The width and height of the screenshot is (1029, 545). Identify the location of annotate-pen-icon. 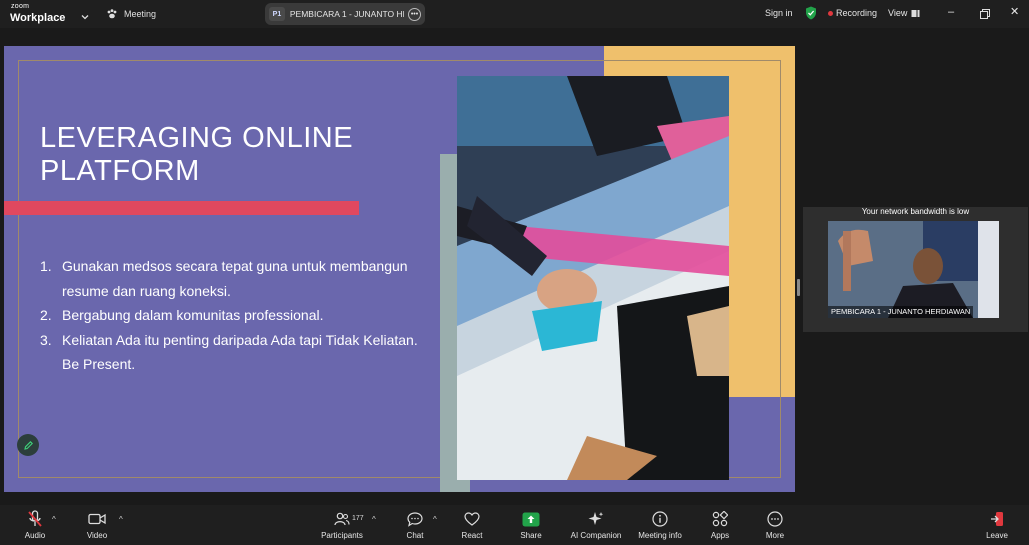
(28, 445).